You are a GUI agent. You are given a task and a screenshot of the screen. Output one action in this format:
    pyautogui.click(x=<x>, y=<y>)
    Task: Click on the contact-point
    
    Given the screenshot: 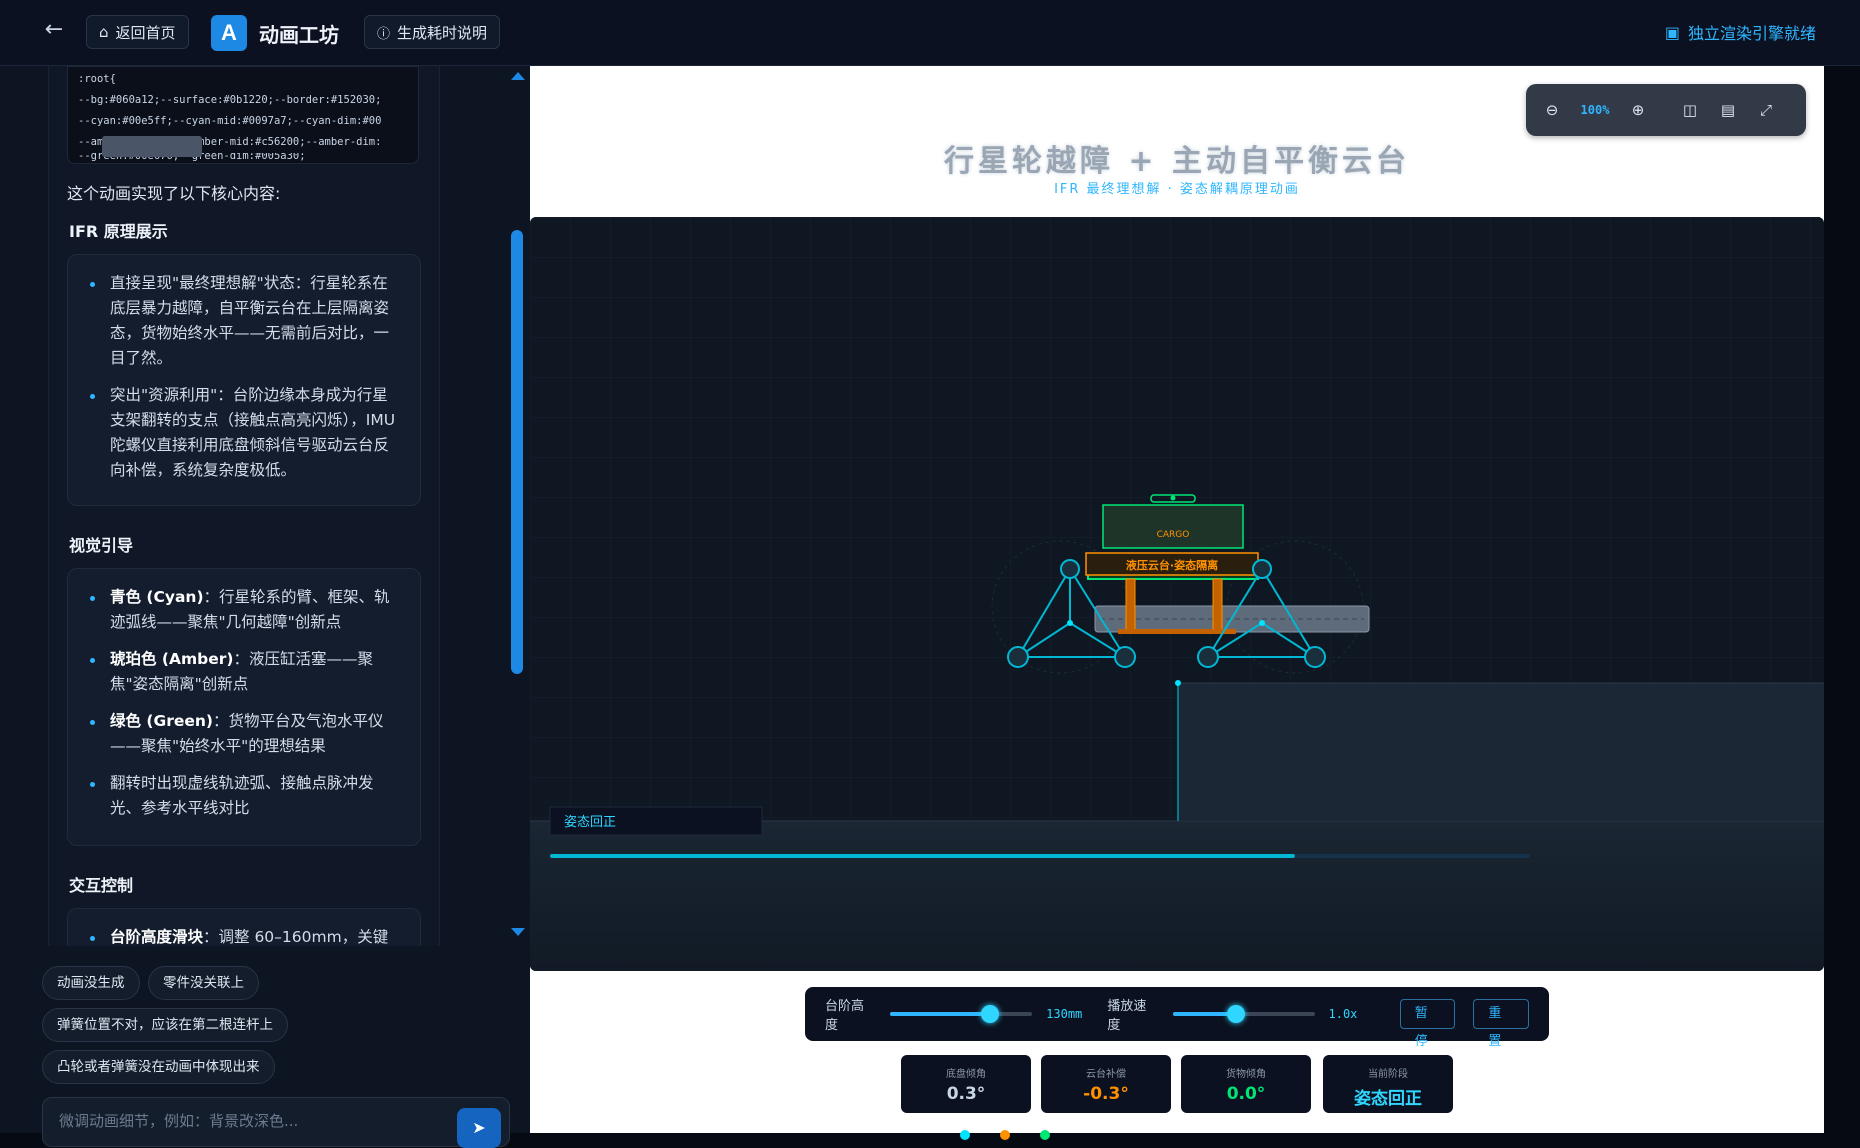 What is the action you would take?
    pyautogui.click(x=1178, y=683)
    